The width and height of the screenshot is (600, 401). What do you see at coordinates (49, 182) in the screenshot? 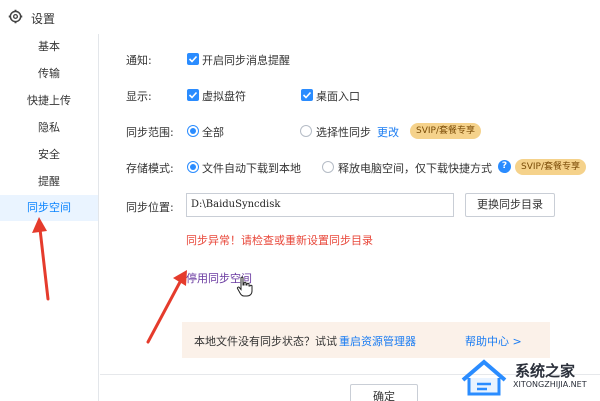
I see `sidebar-item-reminder: 提醒` at bounding box center [49, 182].